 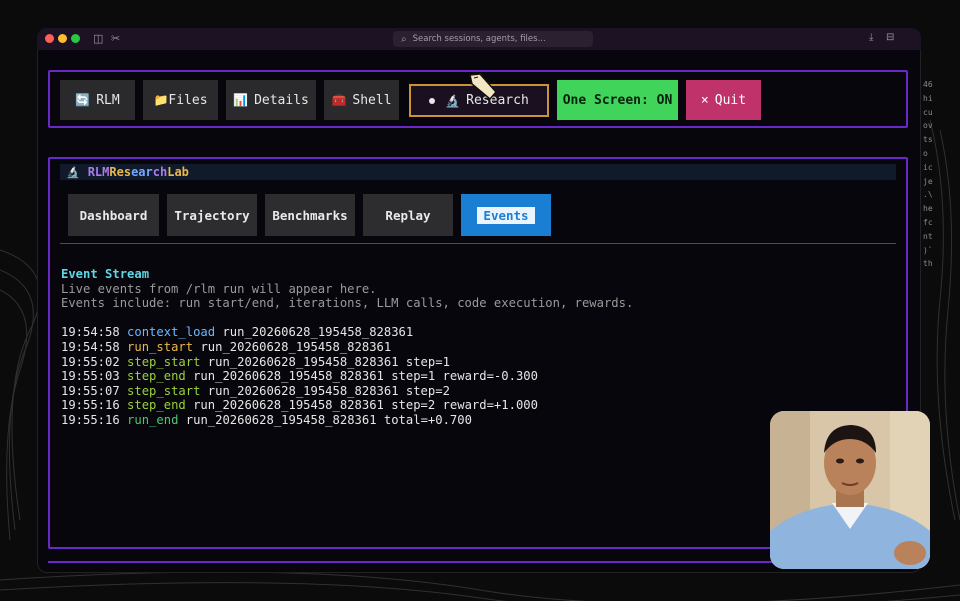 I want to click on quit-button: × Quit, so click(x=723, y=100).